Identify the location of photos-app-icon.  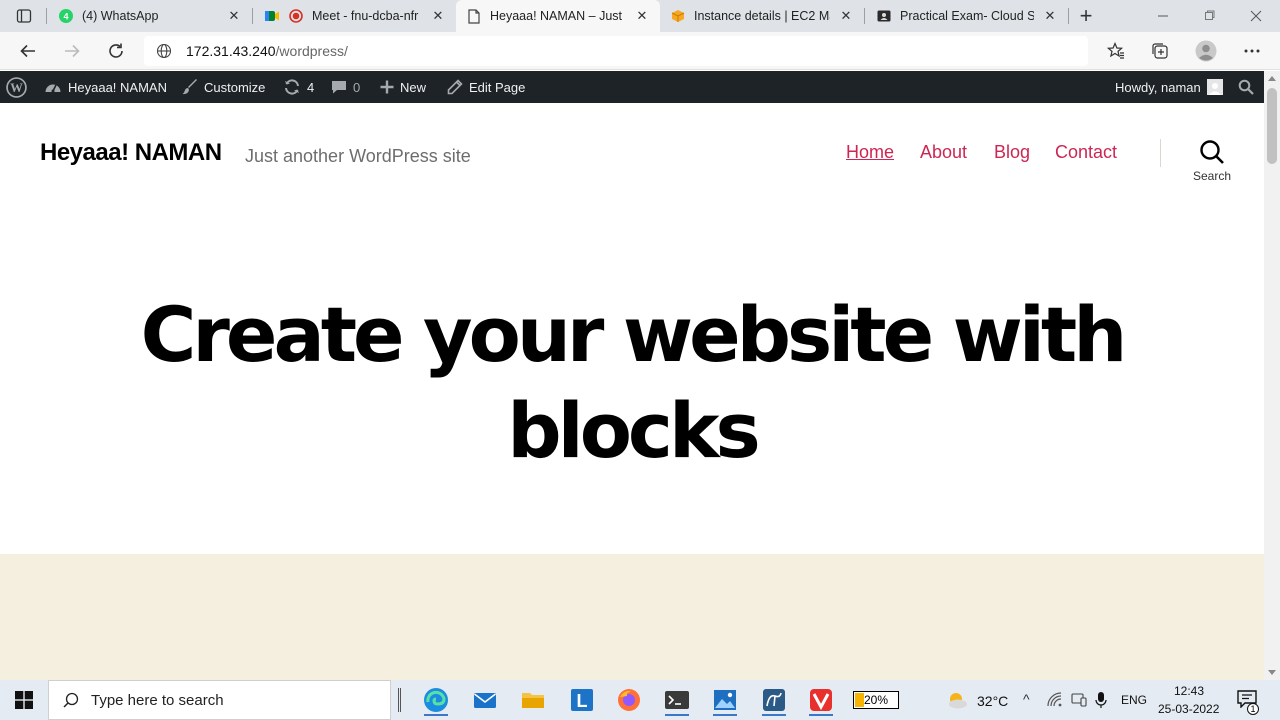
(725, 700).